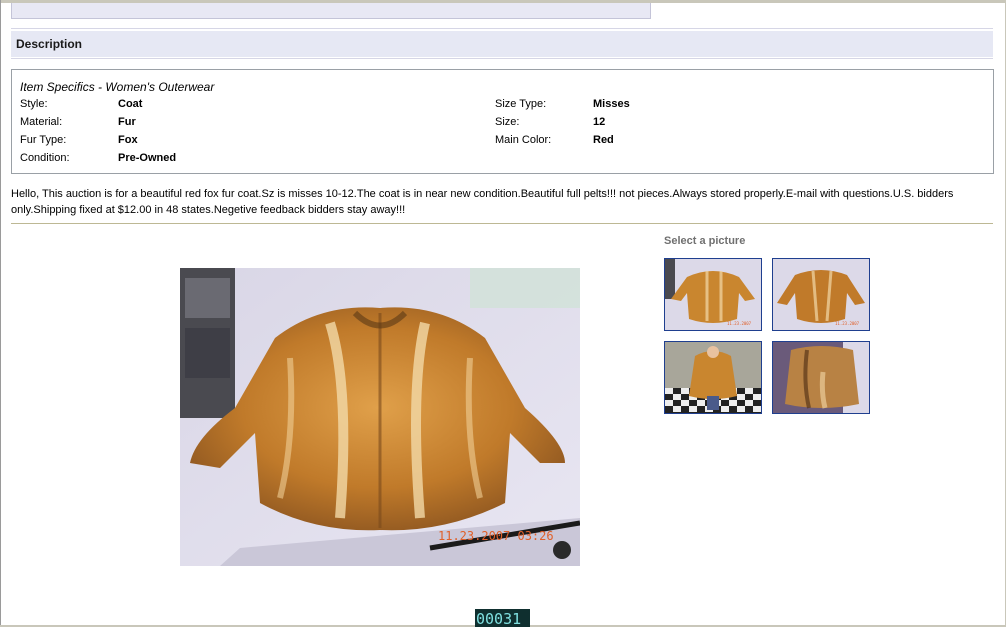  I want to click on select-picture-label: Select a picture, so click(705, 241).